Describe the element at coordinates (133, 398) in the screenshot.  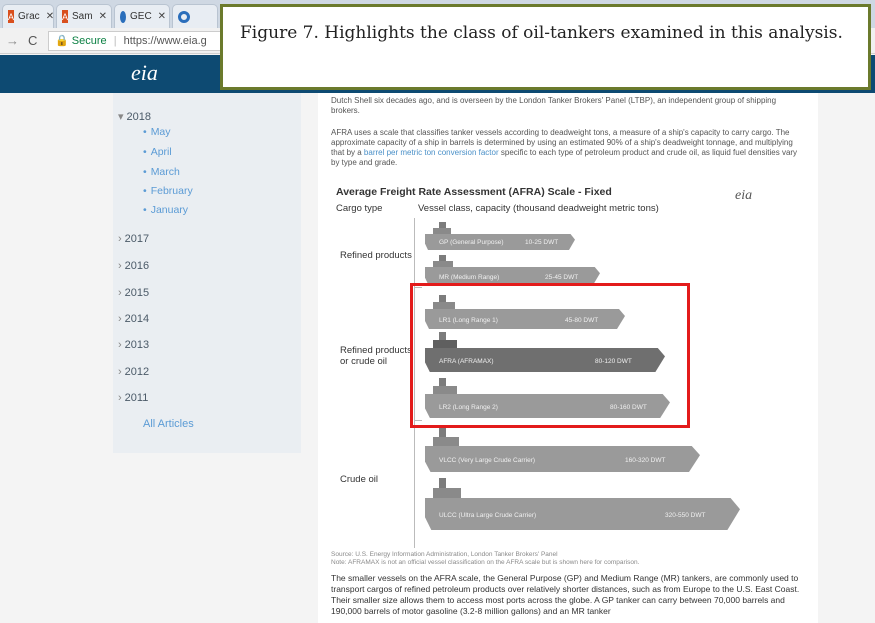
I see `sidebar-year-2011: › 2011` at that location.